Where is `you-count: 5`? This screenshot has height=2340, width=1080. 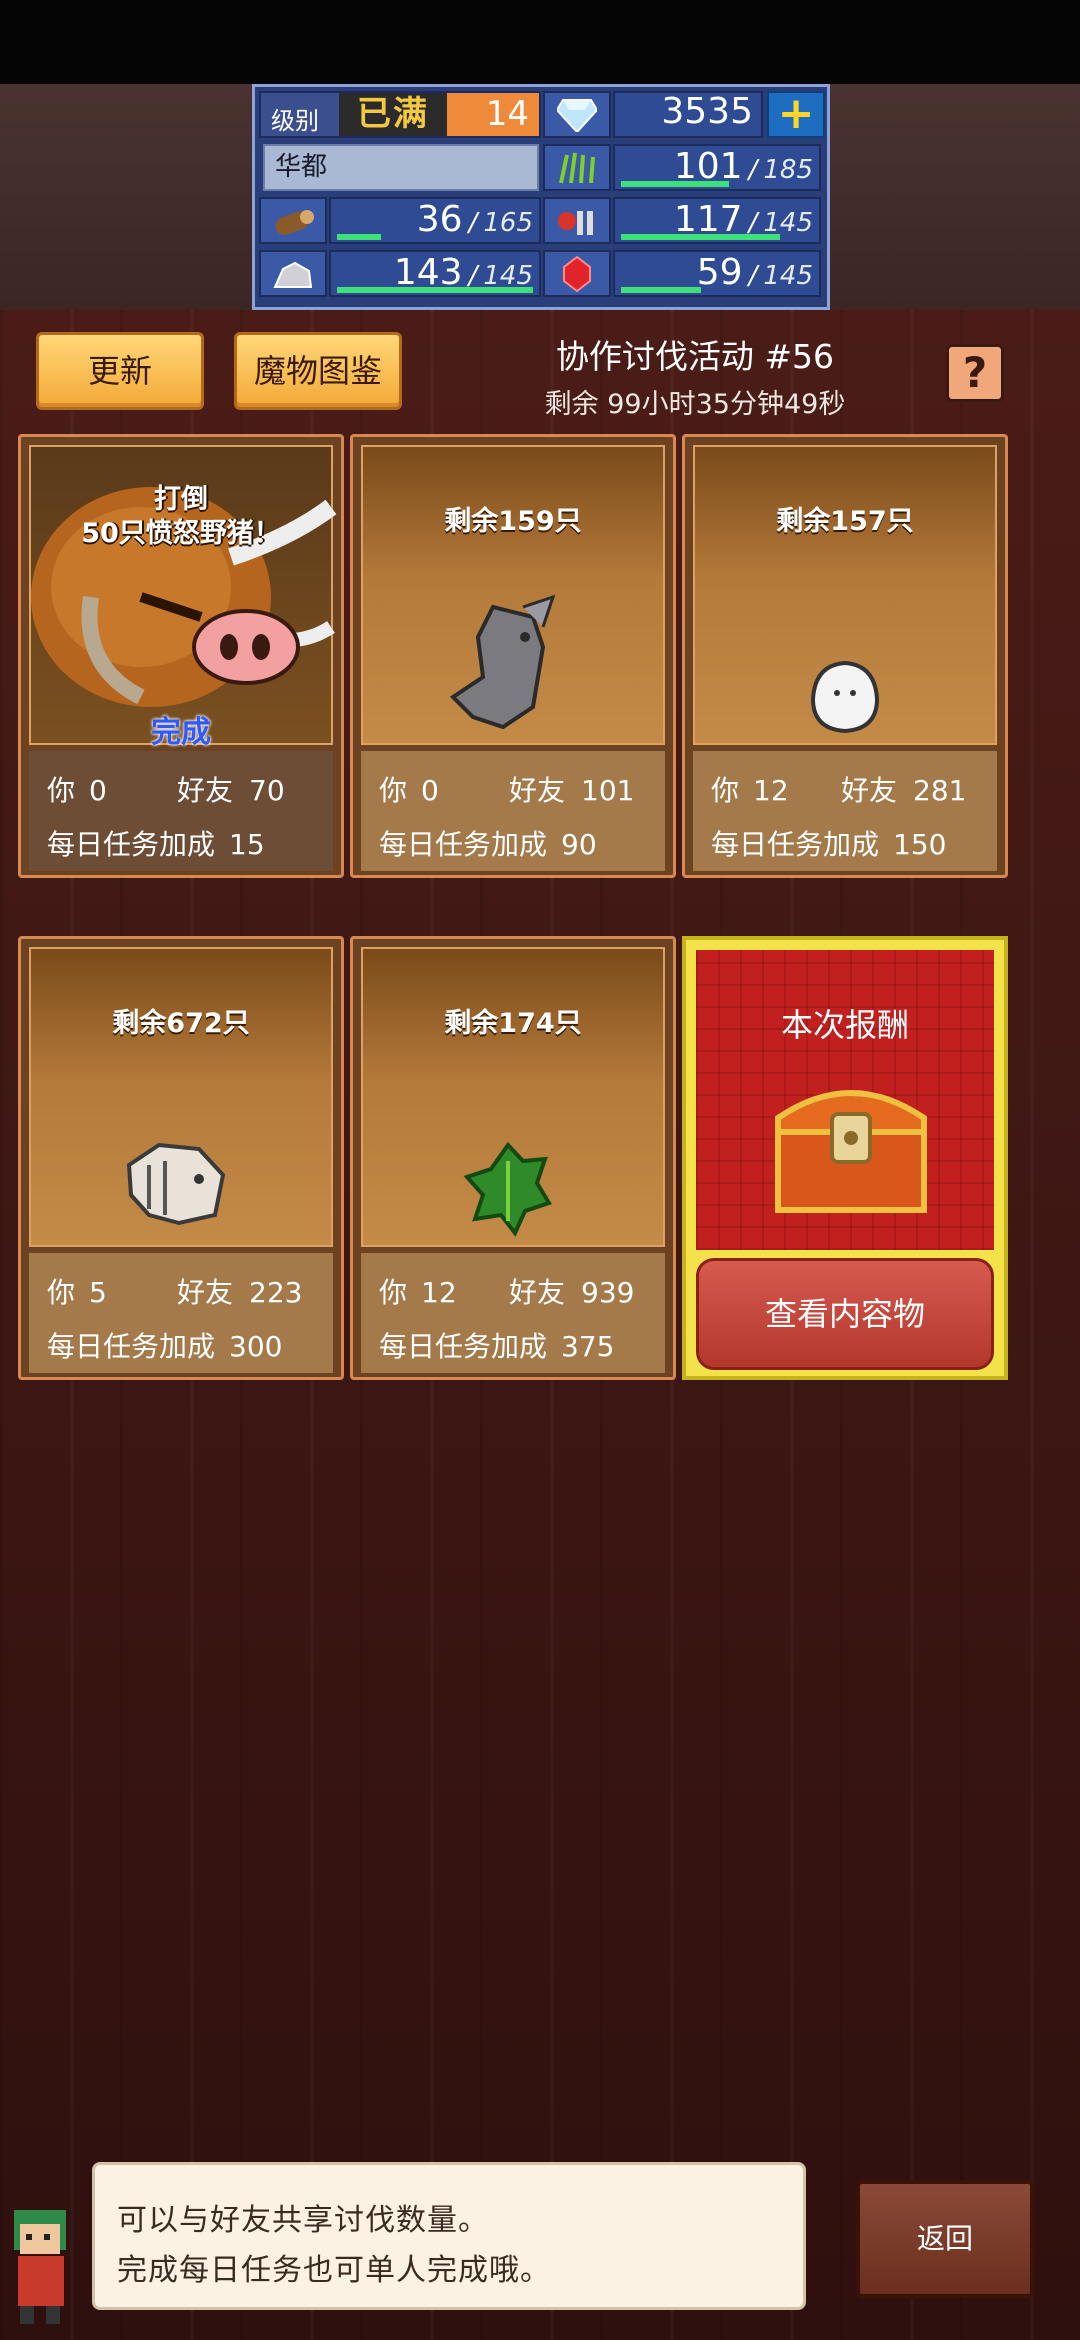
you-count: 5 is located at coordinates (98, 1292).